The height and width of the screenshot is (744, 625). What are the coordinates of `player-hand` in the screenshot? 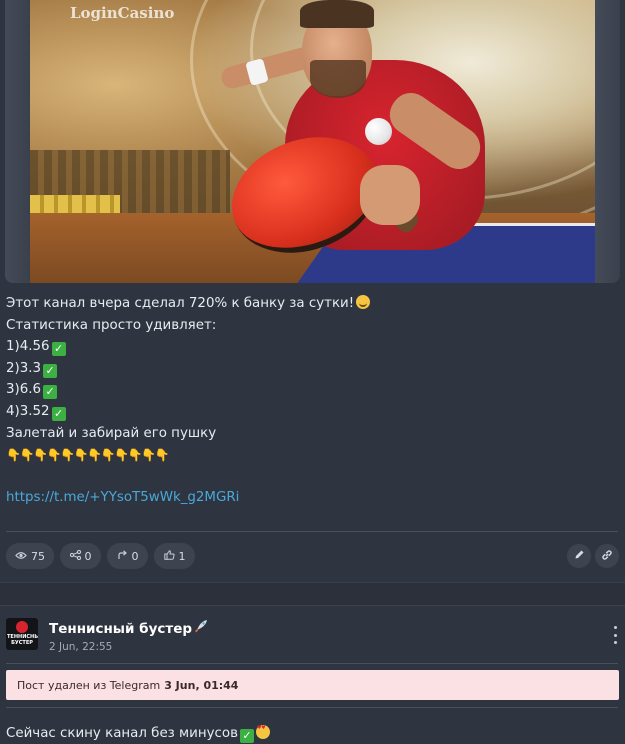 It's located at (390, 195).